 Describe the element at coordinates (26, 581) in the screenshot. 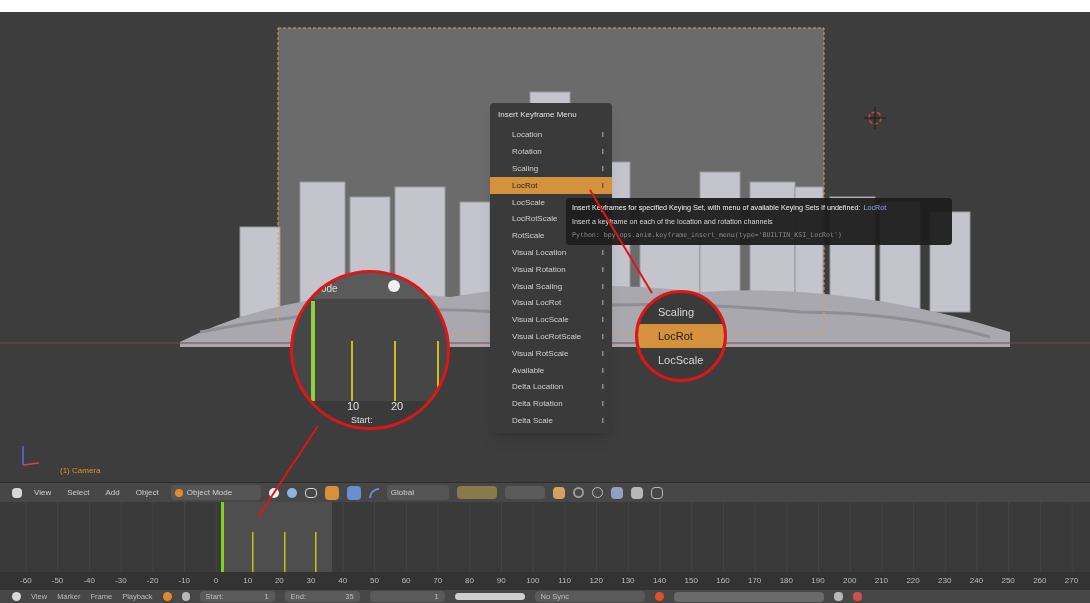

I see `ruler-number: -60` at that location.